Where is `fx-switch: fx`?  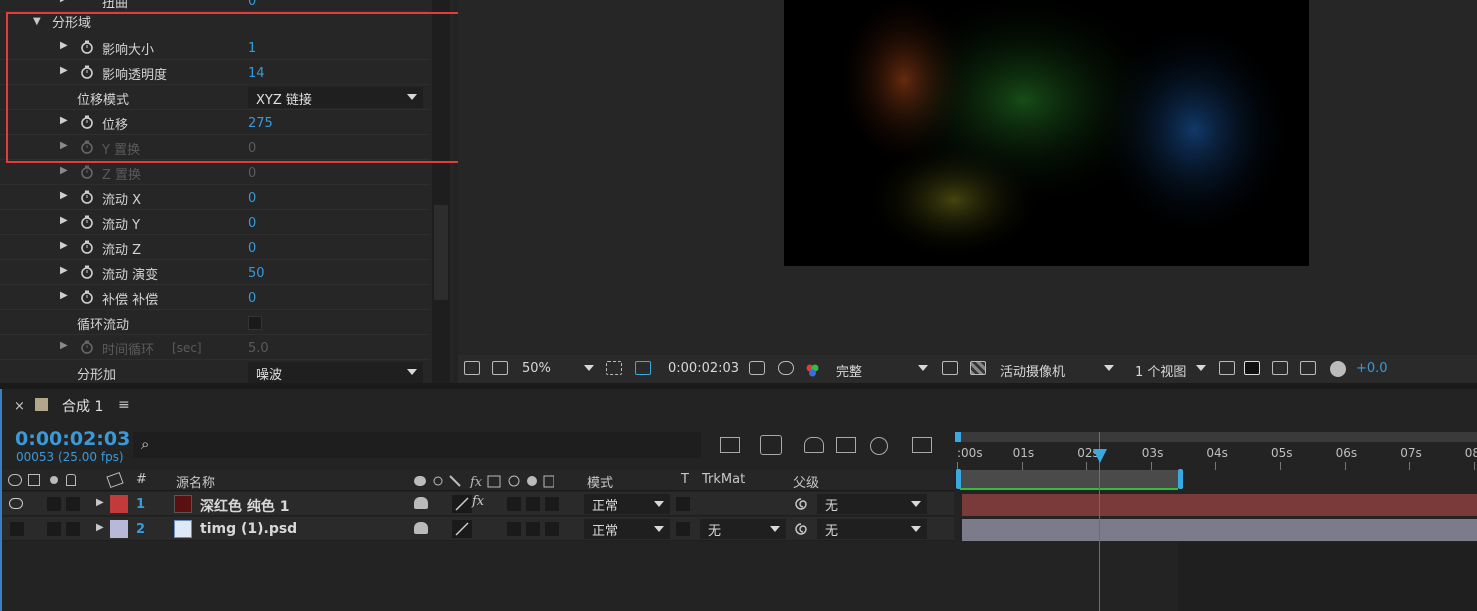 fx-switch: fx is located at coordinates (478, 501).